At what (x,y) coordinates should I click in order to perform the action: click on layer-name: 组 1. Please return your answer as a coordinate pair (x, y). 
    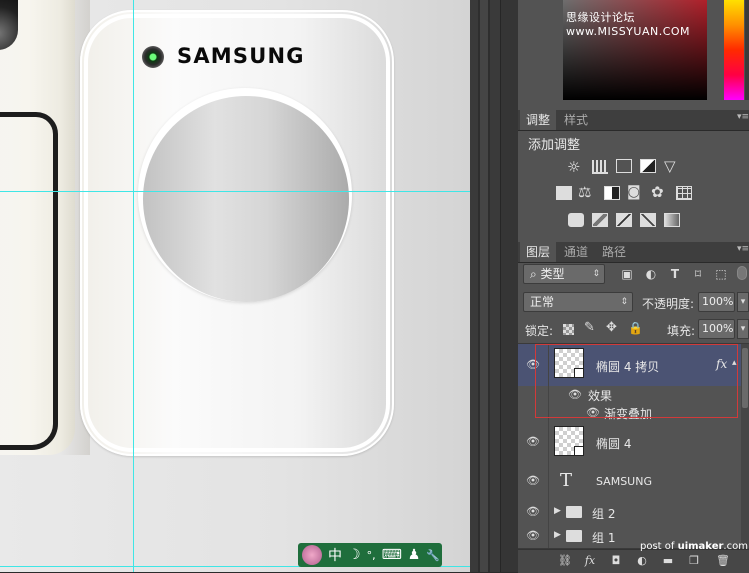
    Looking at the image, I should click on (603, 537).